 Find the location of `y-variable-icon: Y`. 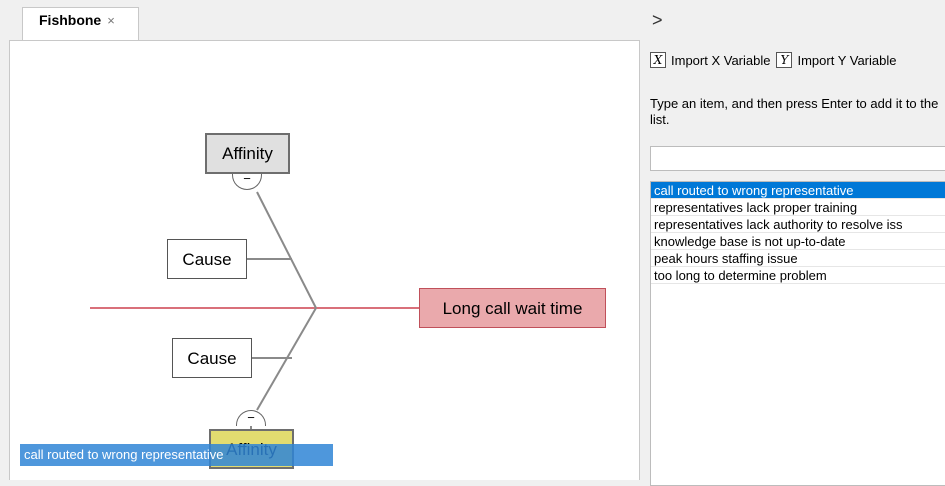

y-variable-icon: Y is located at coordinates (784, 60).